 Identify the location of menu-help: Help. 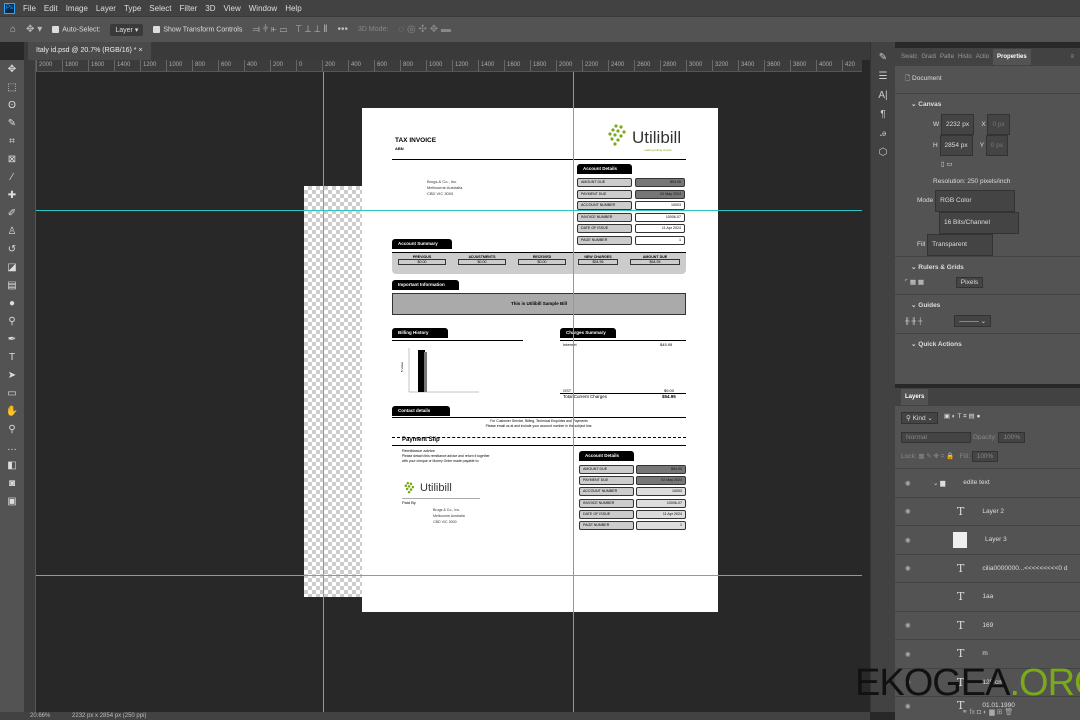
(293, 8).